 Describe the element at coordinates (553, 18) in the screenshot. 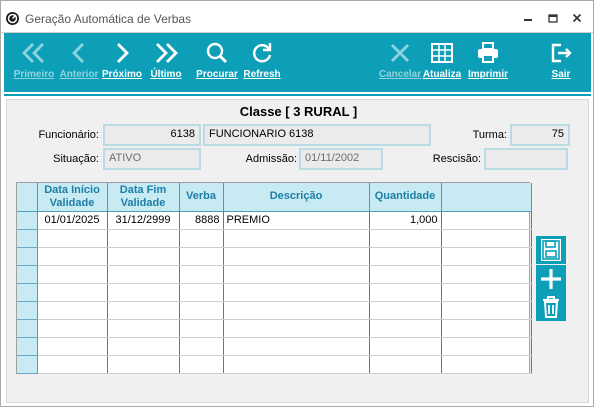

I see `maximize-button` at that location.